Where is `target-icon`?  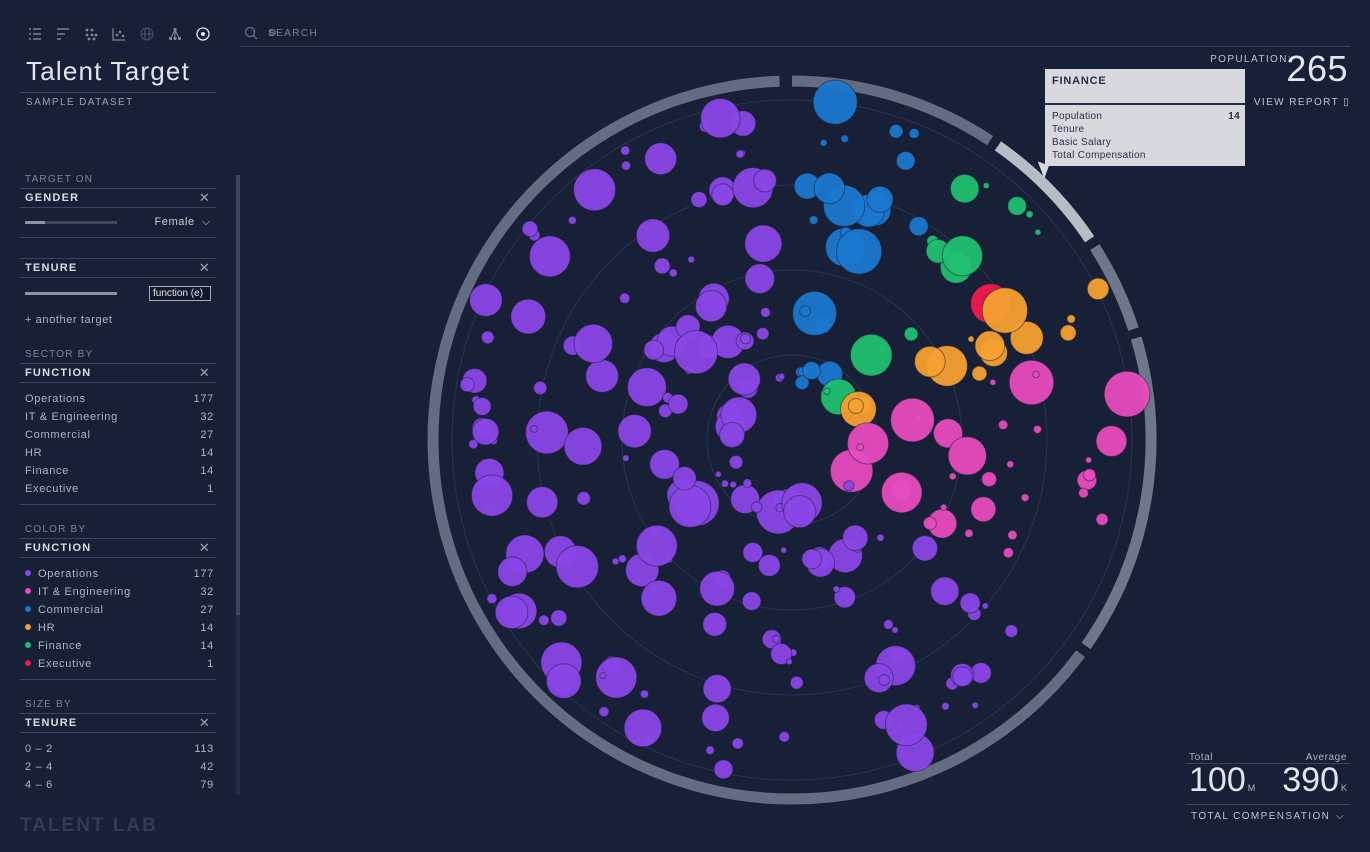
target-icon is located at coordinates (203, 34).